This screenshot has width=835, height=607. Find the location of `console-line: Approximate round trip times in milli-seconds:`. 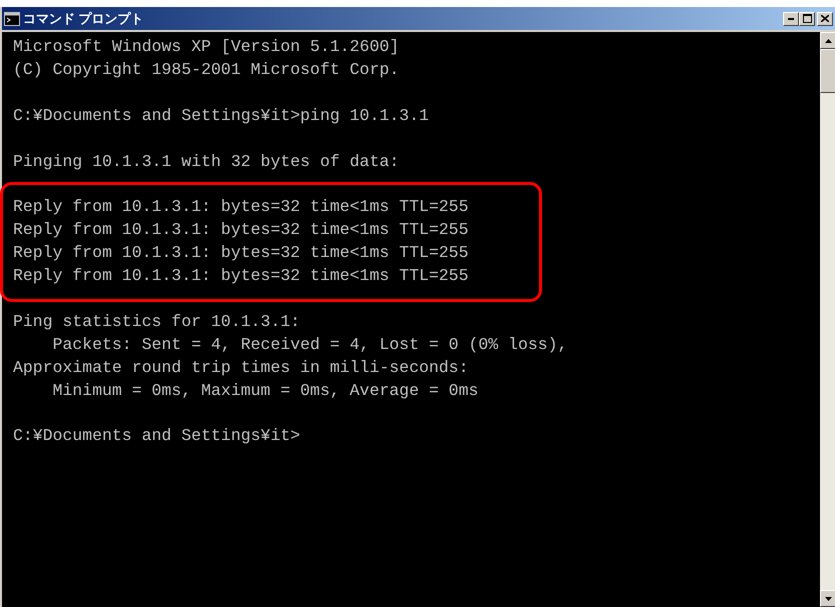

console-line: Approximate round trip times in milli-seconds: is located at coordinates (240, 367).